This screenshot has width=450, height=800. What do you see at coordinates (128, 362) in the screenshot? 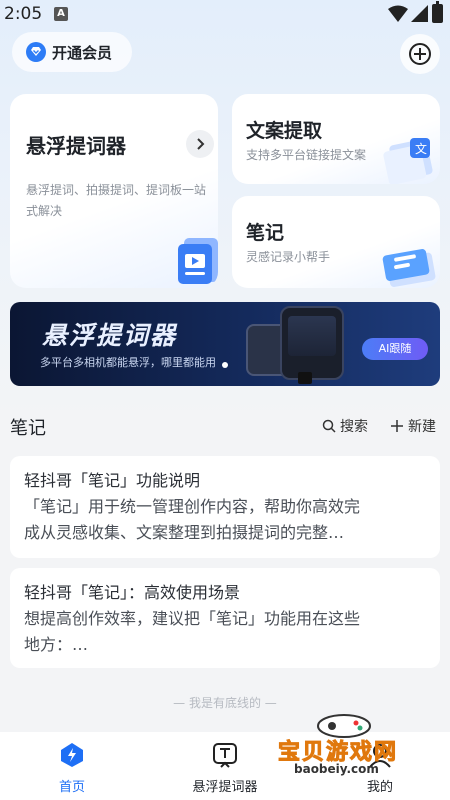
I see `banner-subtitle: 多平台多相机都能悬浮，哪里都能用` at bounding box center [128, 362].